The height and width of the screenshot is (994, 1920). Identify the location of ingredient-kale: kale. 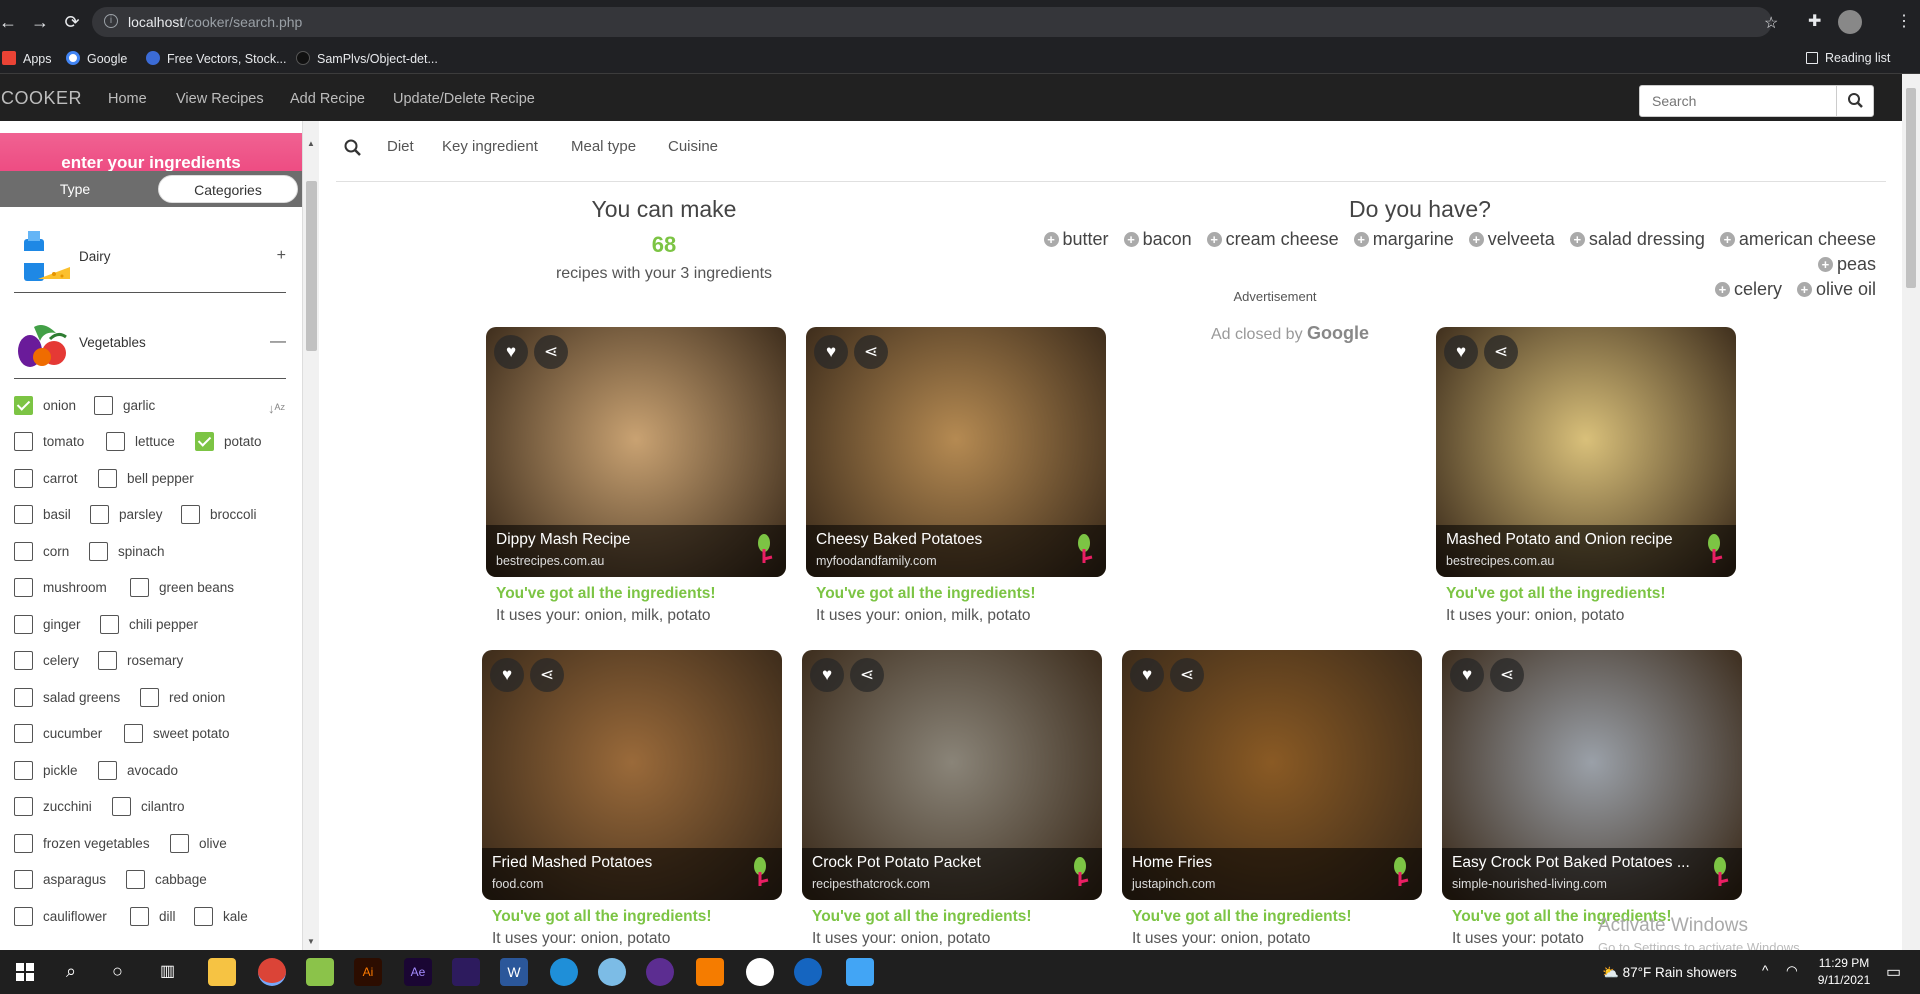
(221, 918).